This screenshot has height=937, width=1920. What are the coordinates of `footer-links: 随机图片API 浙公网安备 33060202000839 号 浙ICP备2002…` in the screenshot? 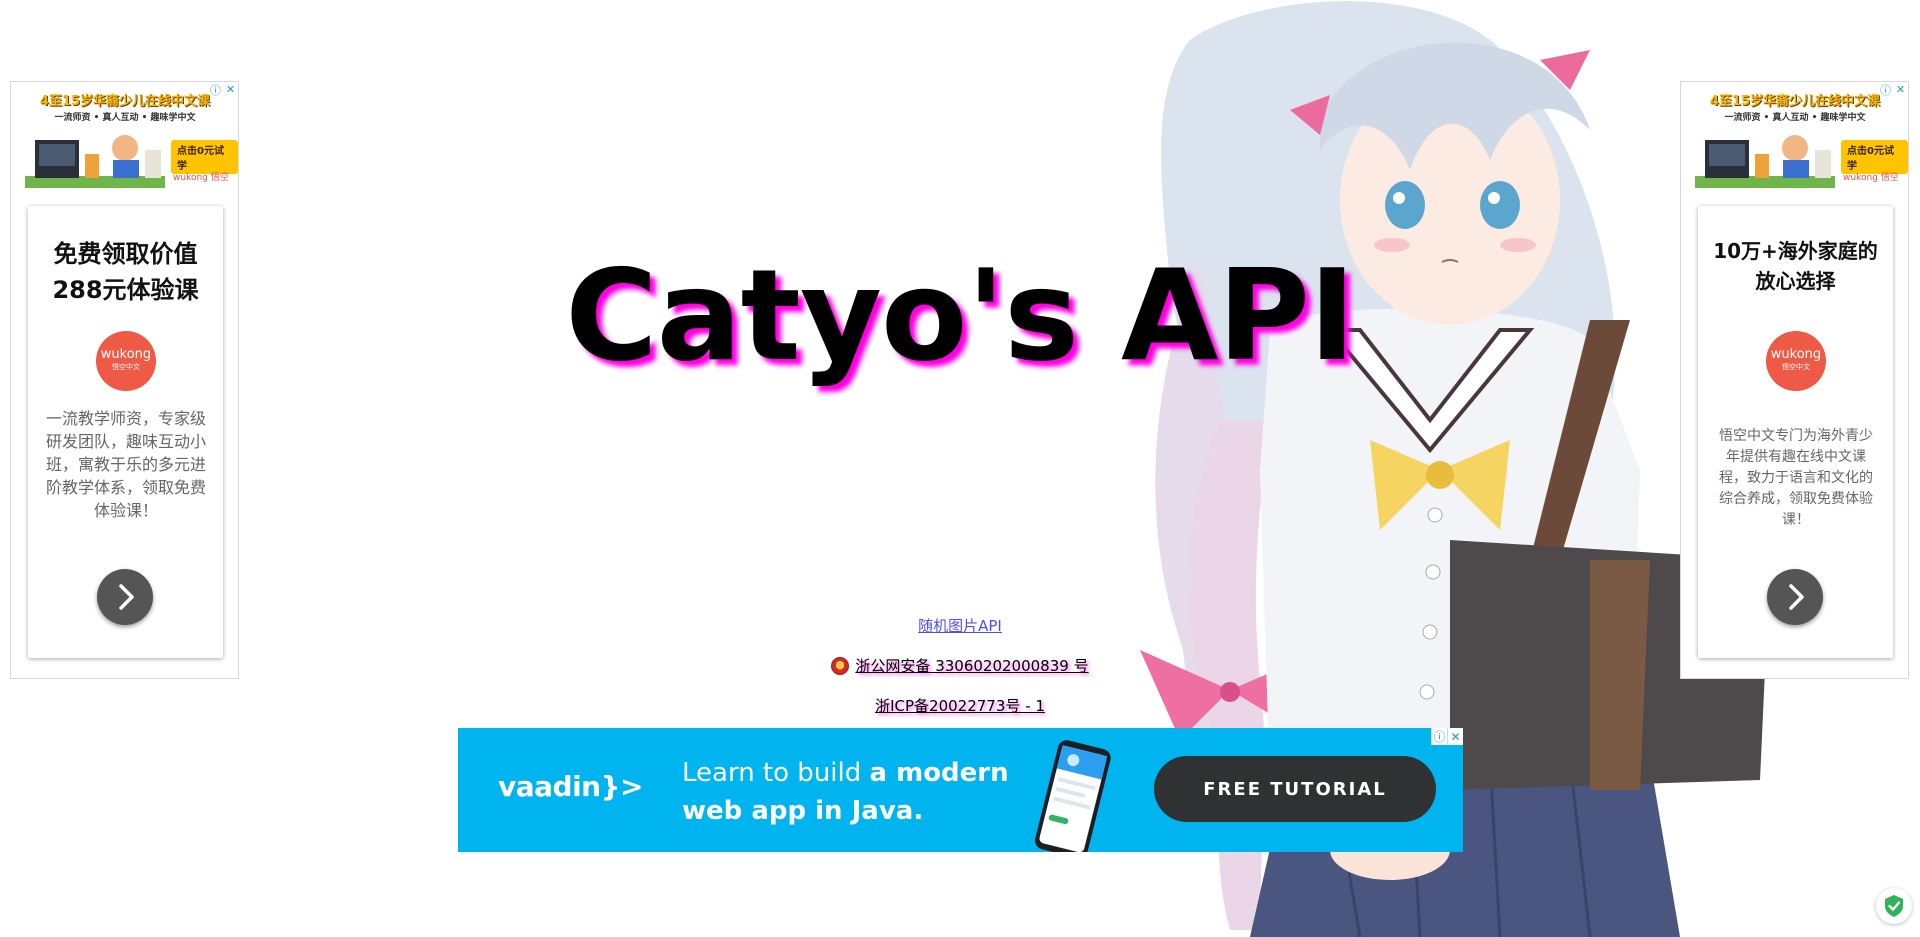 It's located at (960, 666).